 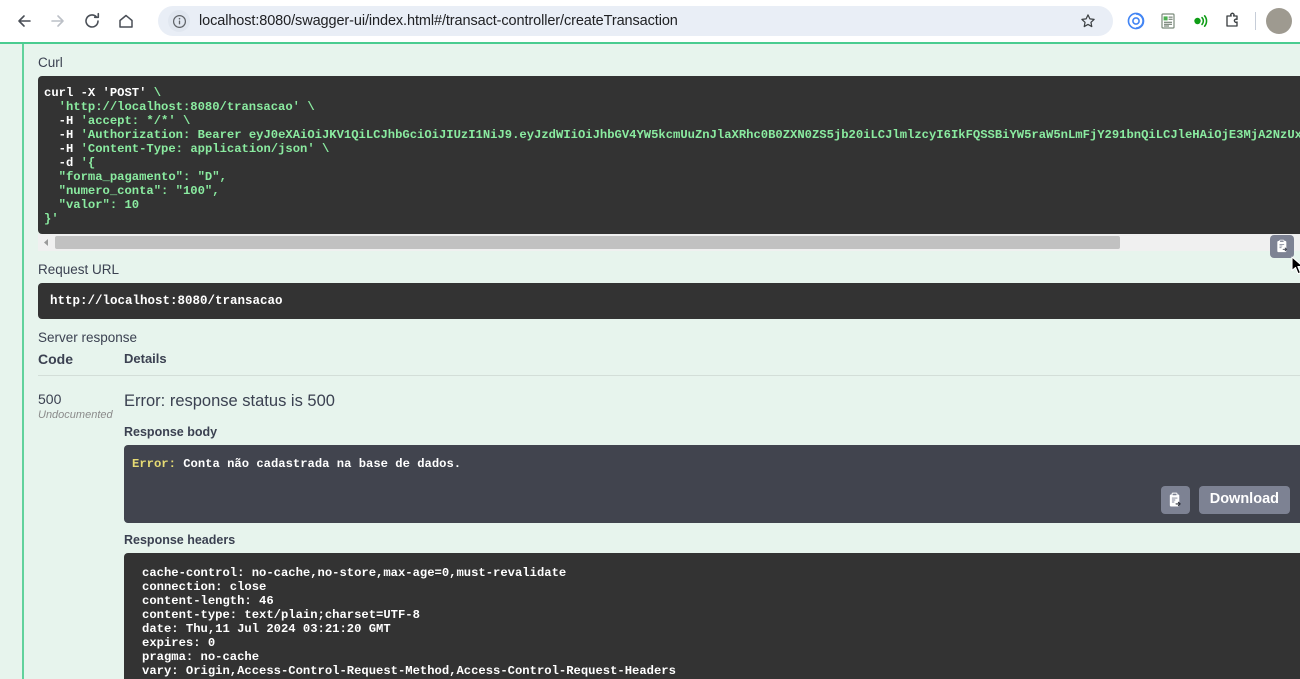 I want to click on toolbar-divider, so click(x=1255, y=21).